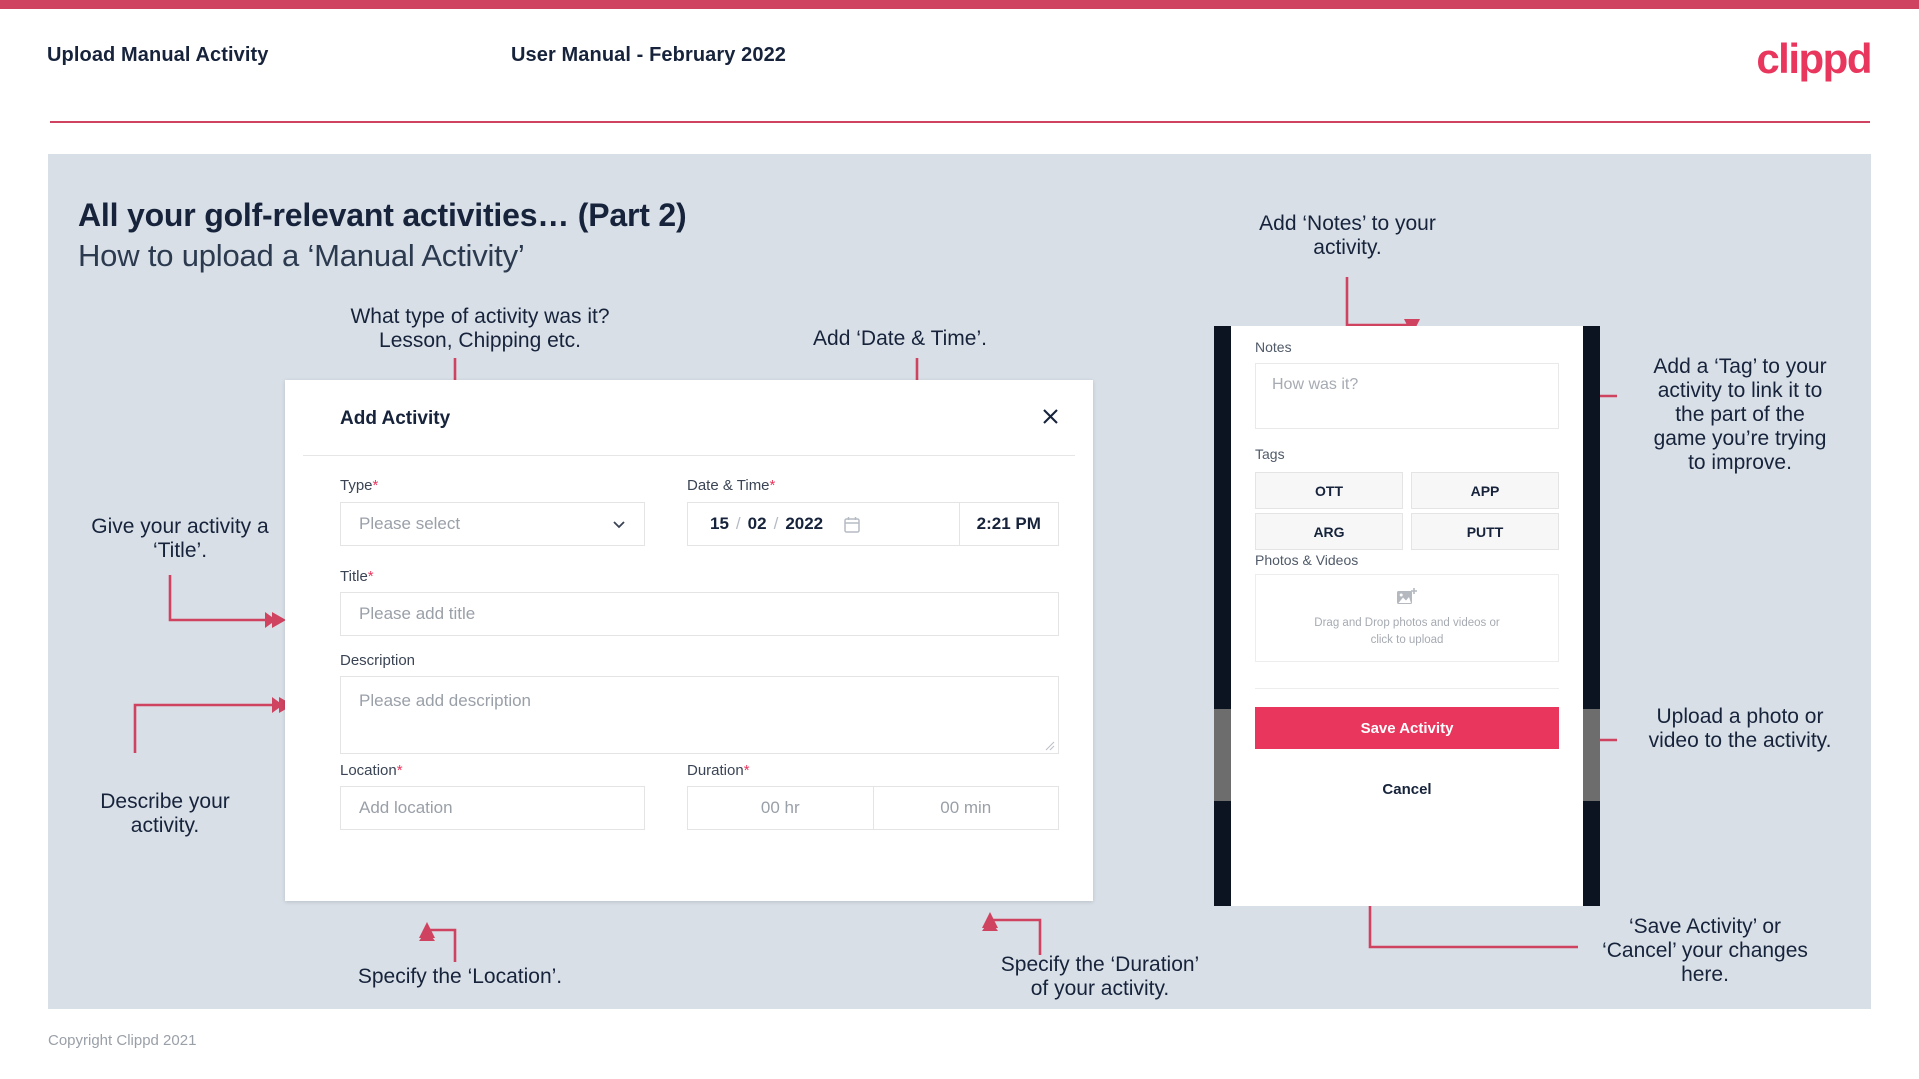 The width and height of the screenshot is (1919, 1079). What do you see at coordinates (460, 976) in the screenshot?
I see `annotation-location: Specify the ‘Location’.` at bounding box center [460, 976].